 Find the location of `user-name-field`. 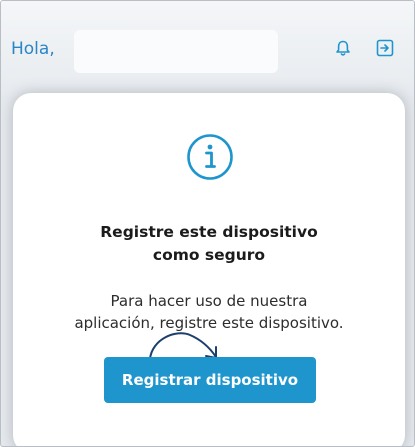

user-name-field is located at coordinates (176, 51).